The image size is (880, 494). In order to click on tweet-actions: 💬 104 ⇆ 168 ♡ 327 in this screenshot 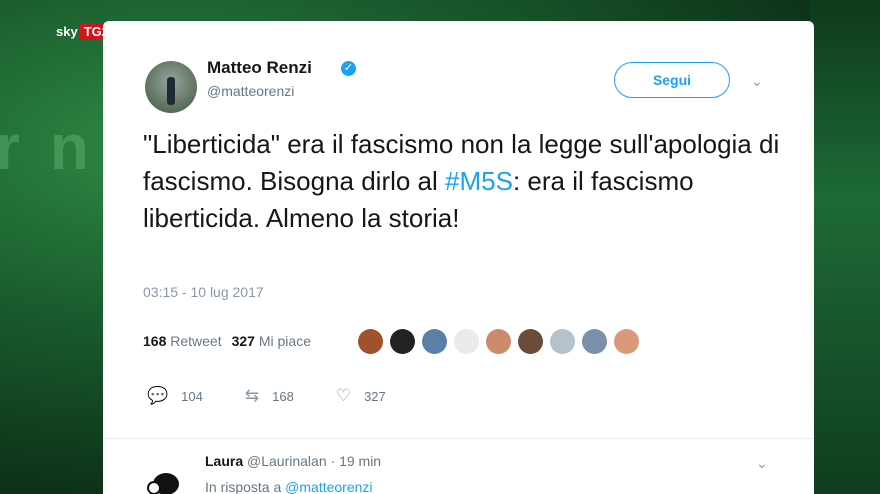, I will do `click(287, 396)`.